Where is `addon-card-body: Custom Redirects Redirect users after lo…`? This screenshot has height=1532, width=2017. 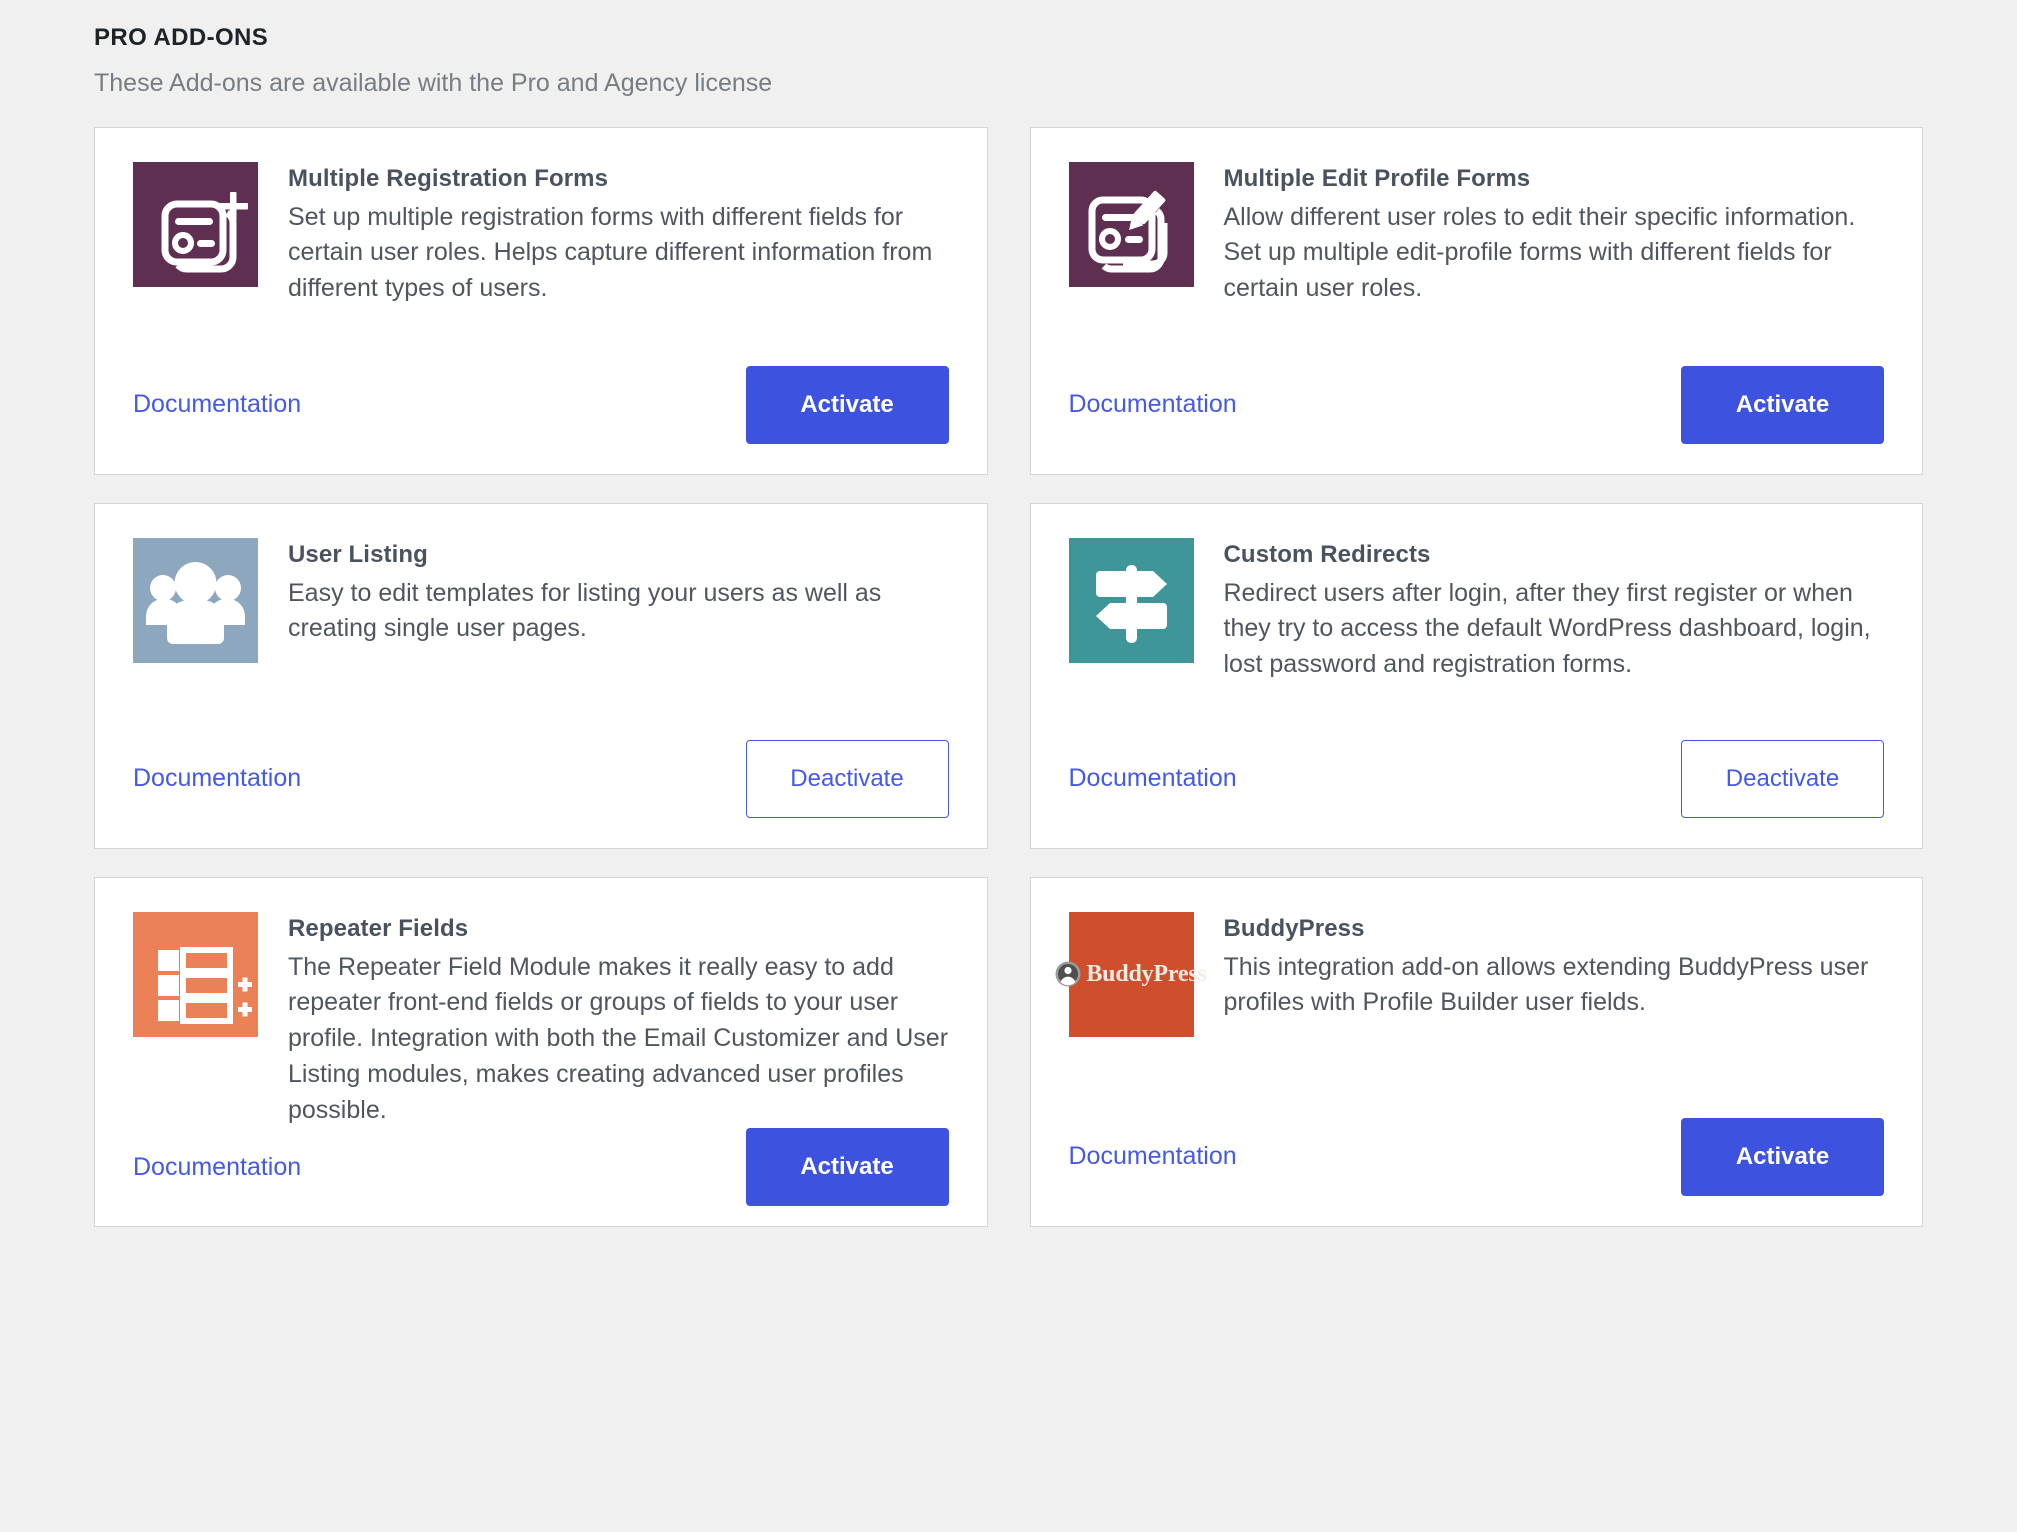 addon-card-body: Custom Redirects Redirect users after lo… is located at coordinates (1476, 638).